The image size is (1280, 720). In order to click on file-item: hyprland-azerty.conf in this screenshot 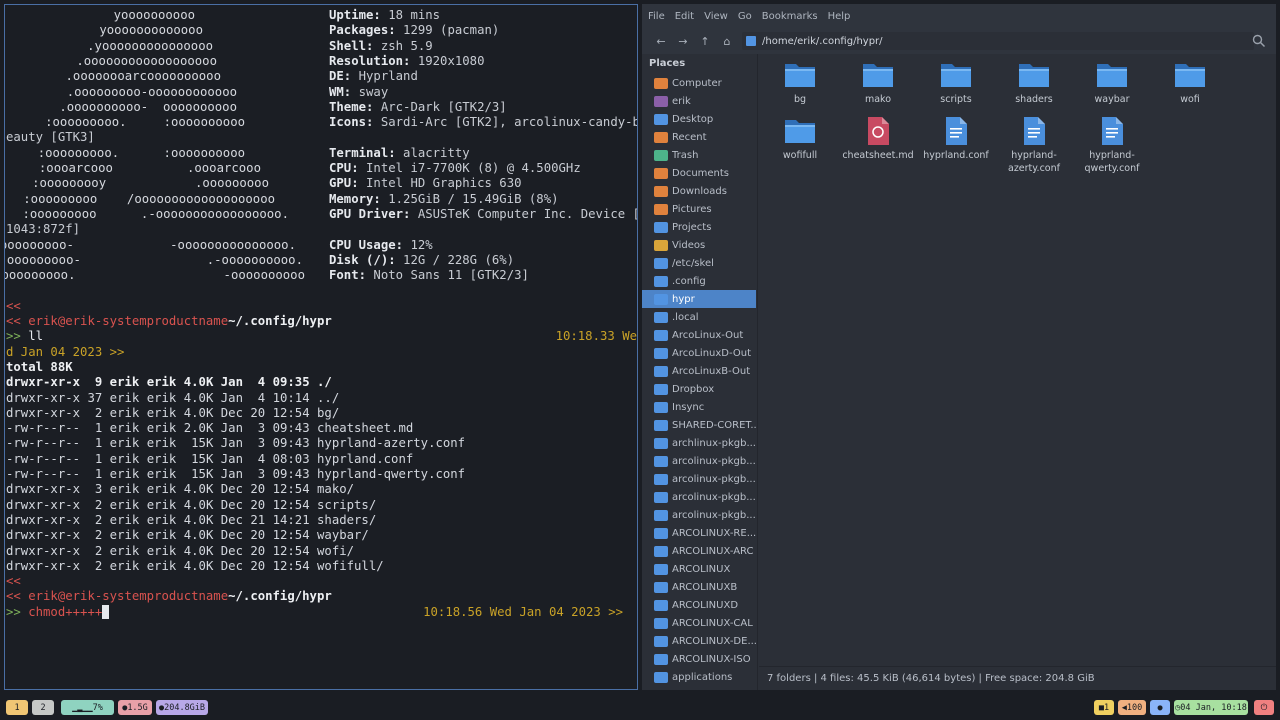, I will do `click(1034, 145)`.